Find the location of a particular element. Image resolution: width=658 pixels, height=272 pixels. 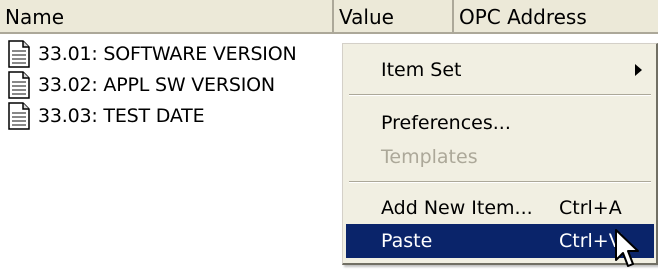

menu-item-item-set: Item Set is located at coordinates (500, 70).